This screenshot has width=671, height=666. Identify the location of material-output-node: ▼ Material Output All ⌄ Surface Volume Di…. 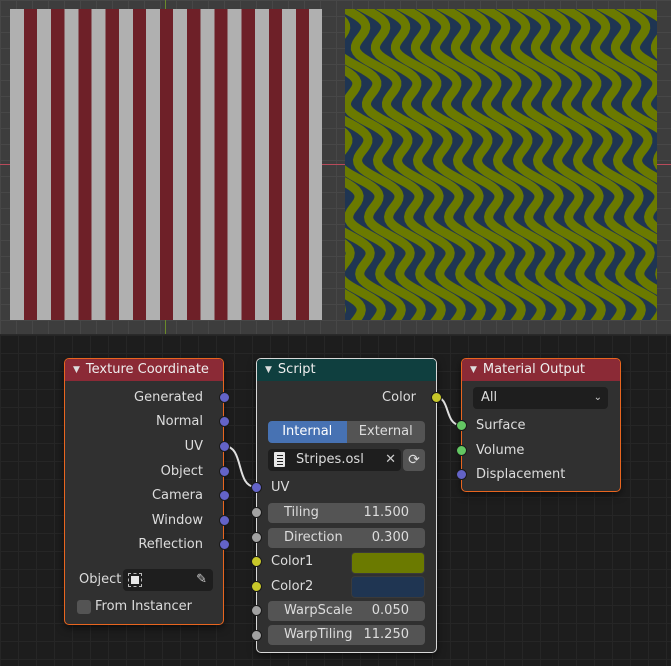
(541, 425).